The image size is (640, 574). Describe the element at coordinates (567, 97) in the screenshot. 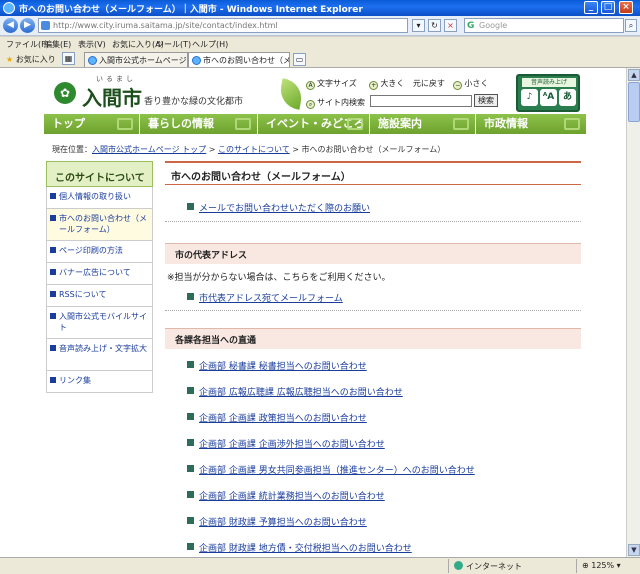

I see `hiragana-icon: あ` at that location.